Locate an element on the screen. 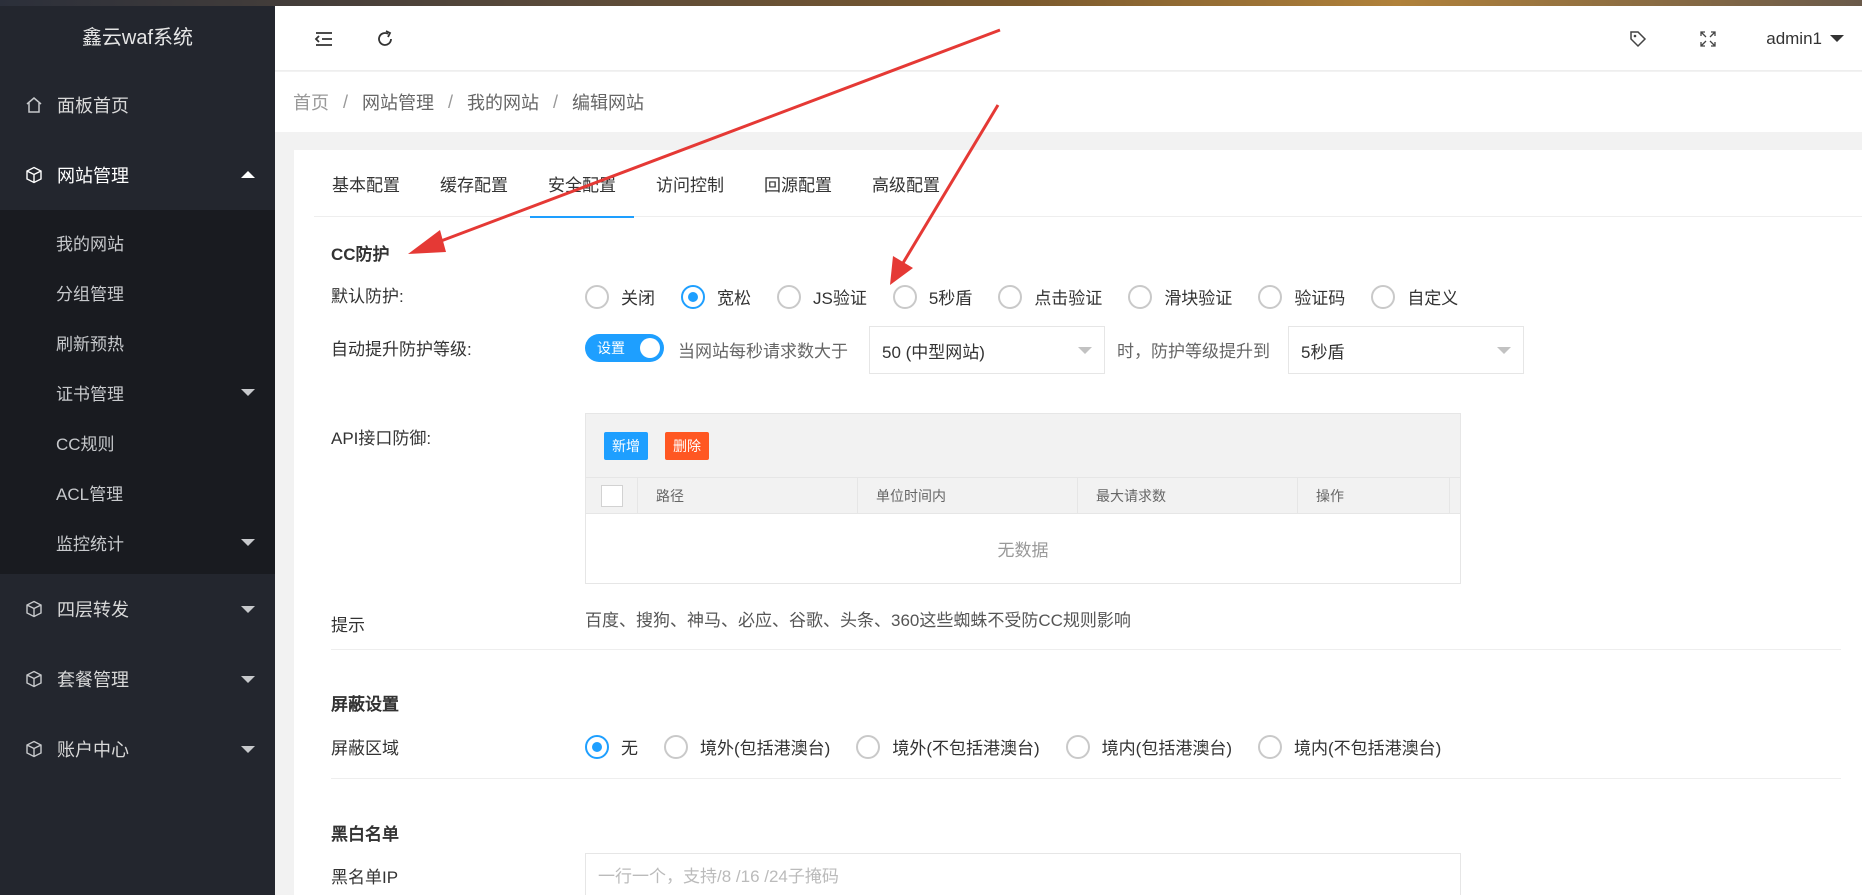 The image size is (1862, 895). delete-button: 删除 is located at coordinates (687, 446).